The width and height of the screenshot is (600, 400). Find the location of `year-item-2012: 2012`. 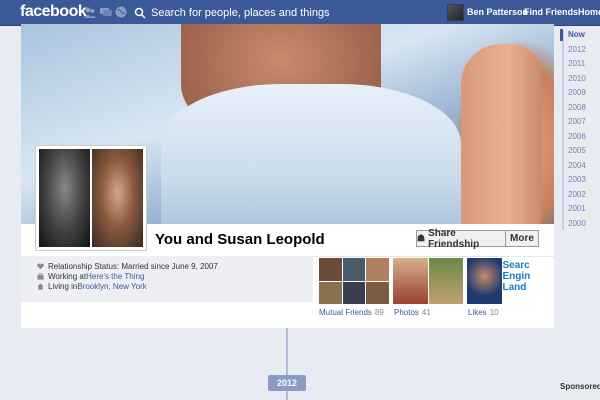

year-item-2012: 2012 is located at coordinates (577, 49).